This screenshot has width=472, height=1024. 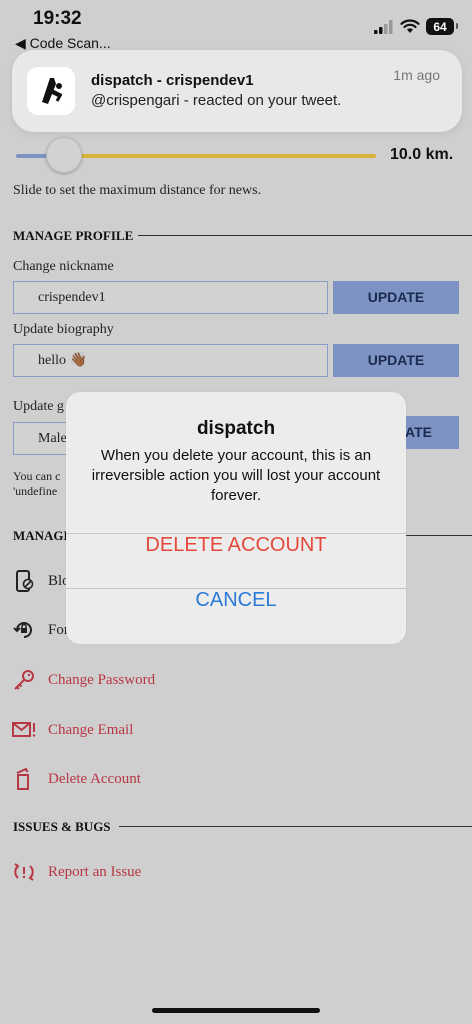 I want to click on distance-slider-thumb, so click(x=64, y=155).